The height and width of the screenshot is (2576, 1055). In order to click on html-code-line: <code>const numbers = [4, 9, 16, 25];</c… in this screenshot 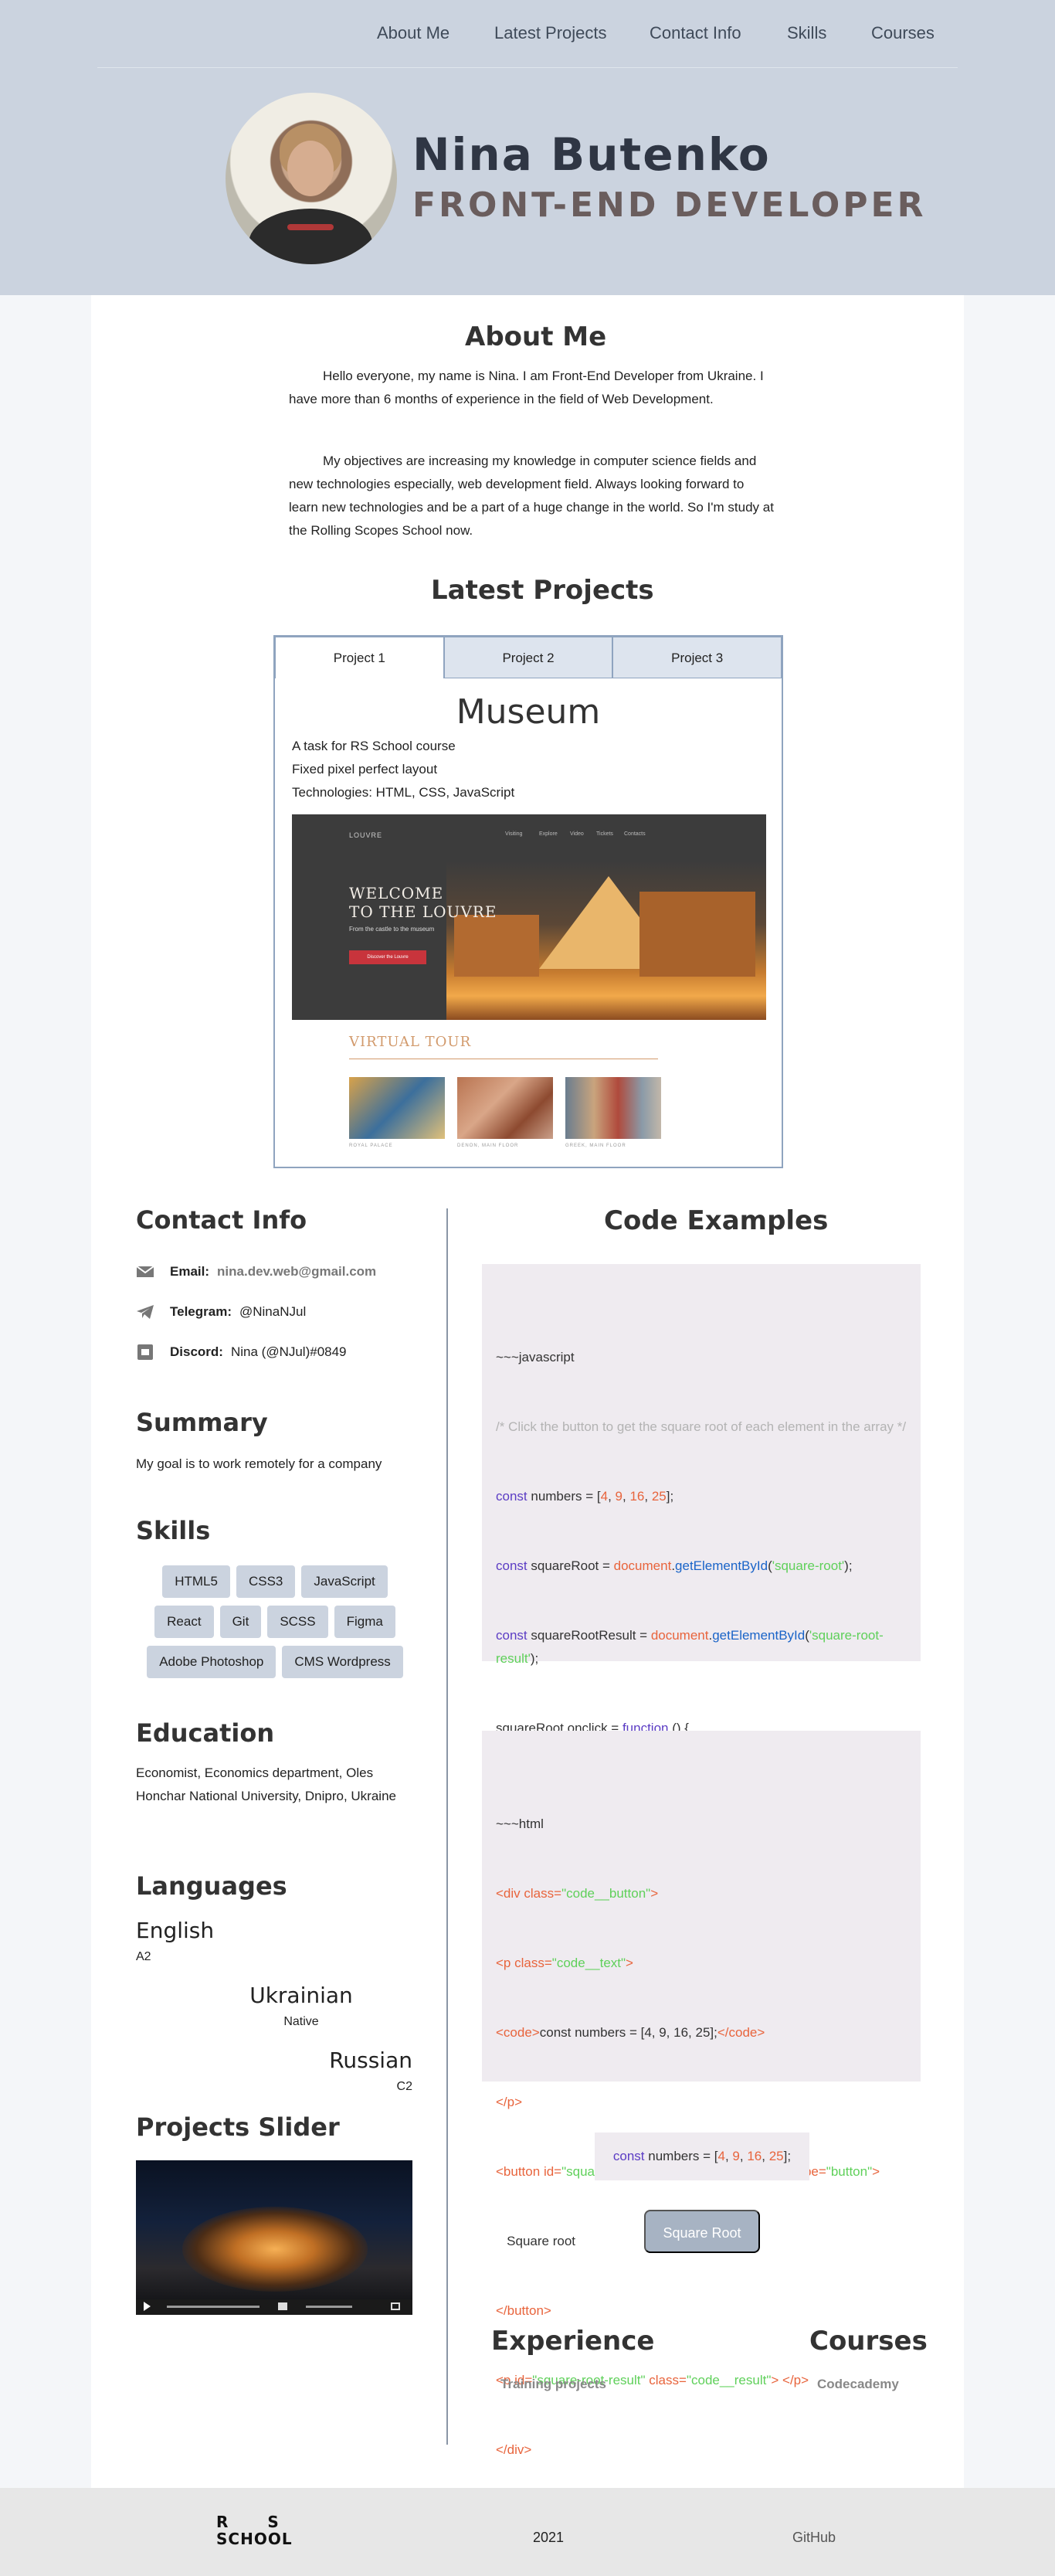, I will do `click(630, 2032)`.